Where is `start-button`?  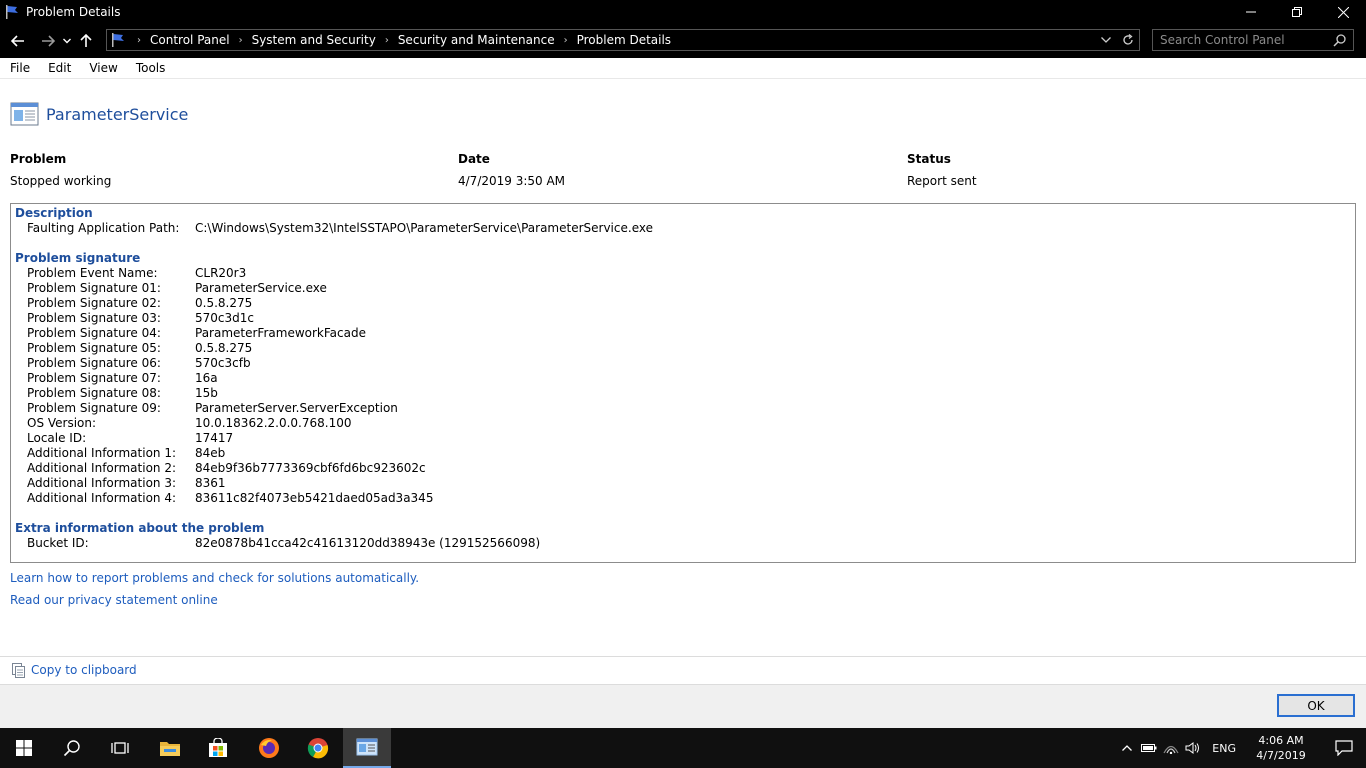
start-button is located at coordinates (24, 748).